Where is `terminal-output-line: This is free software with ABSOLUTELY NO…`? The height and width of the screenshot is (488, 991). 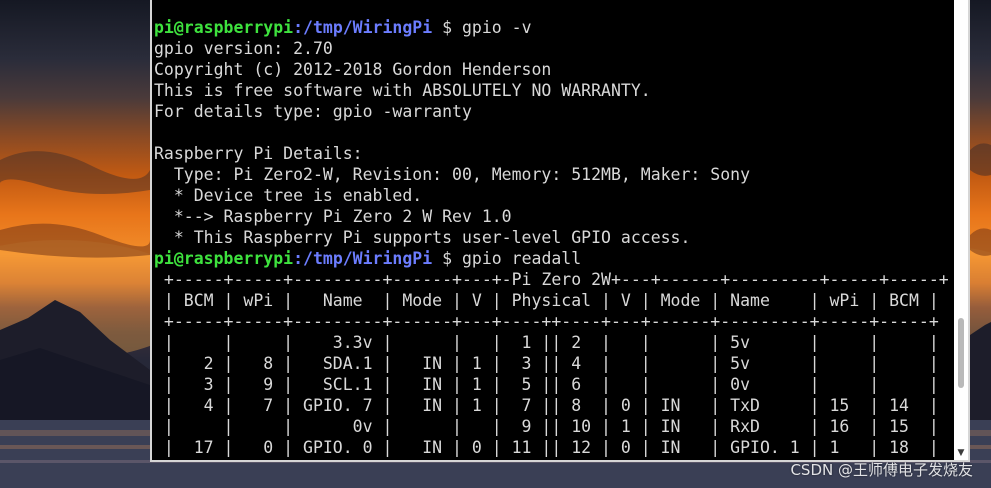 terminal-output-line: This is free software with ABSOLUTELY NO… is located at coordinates (402, 90).